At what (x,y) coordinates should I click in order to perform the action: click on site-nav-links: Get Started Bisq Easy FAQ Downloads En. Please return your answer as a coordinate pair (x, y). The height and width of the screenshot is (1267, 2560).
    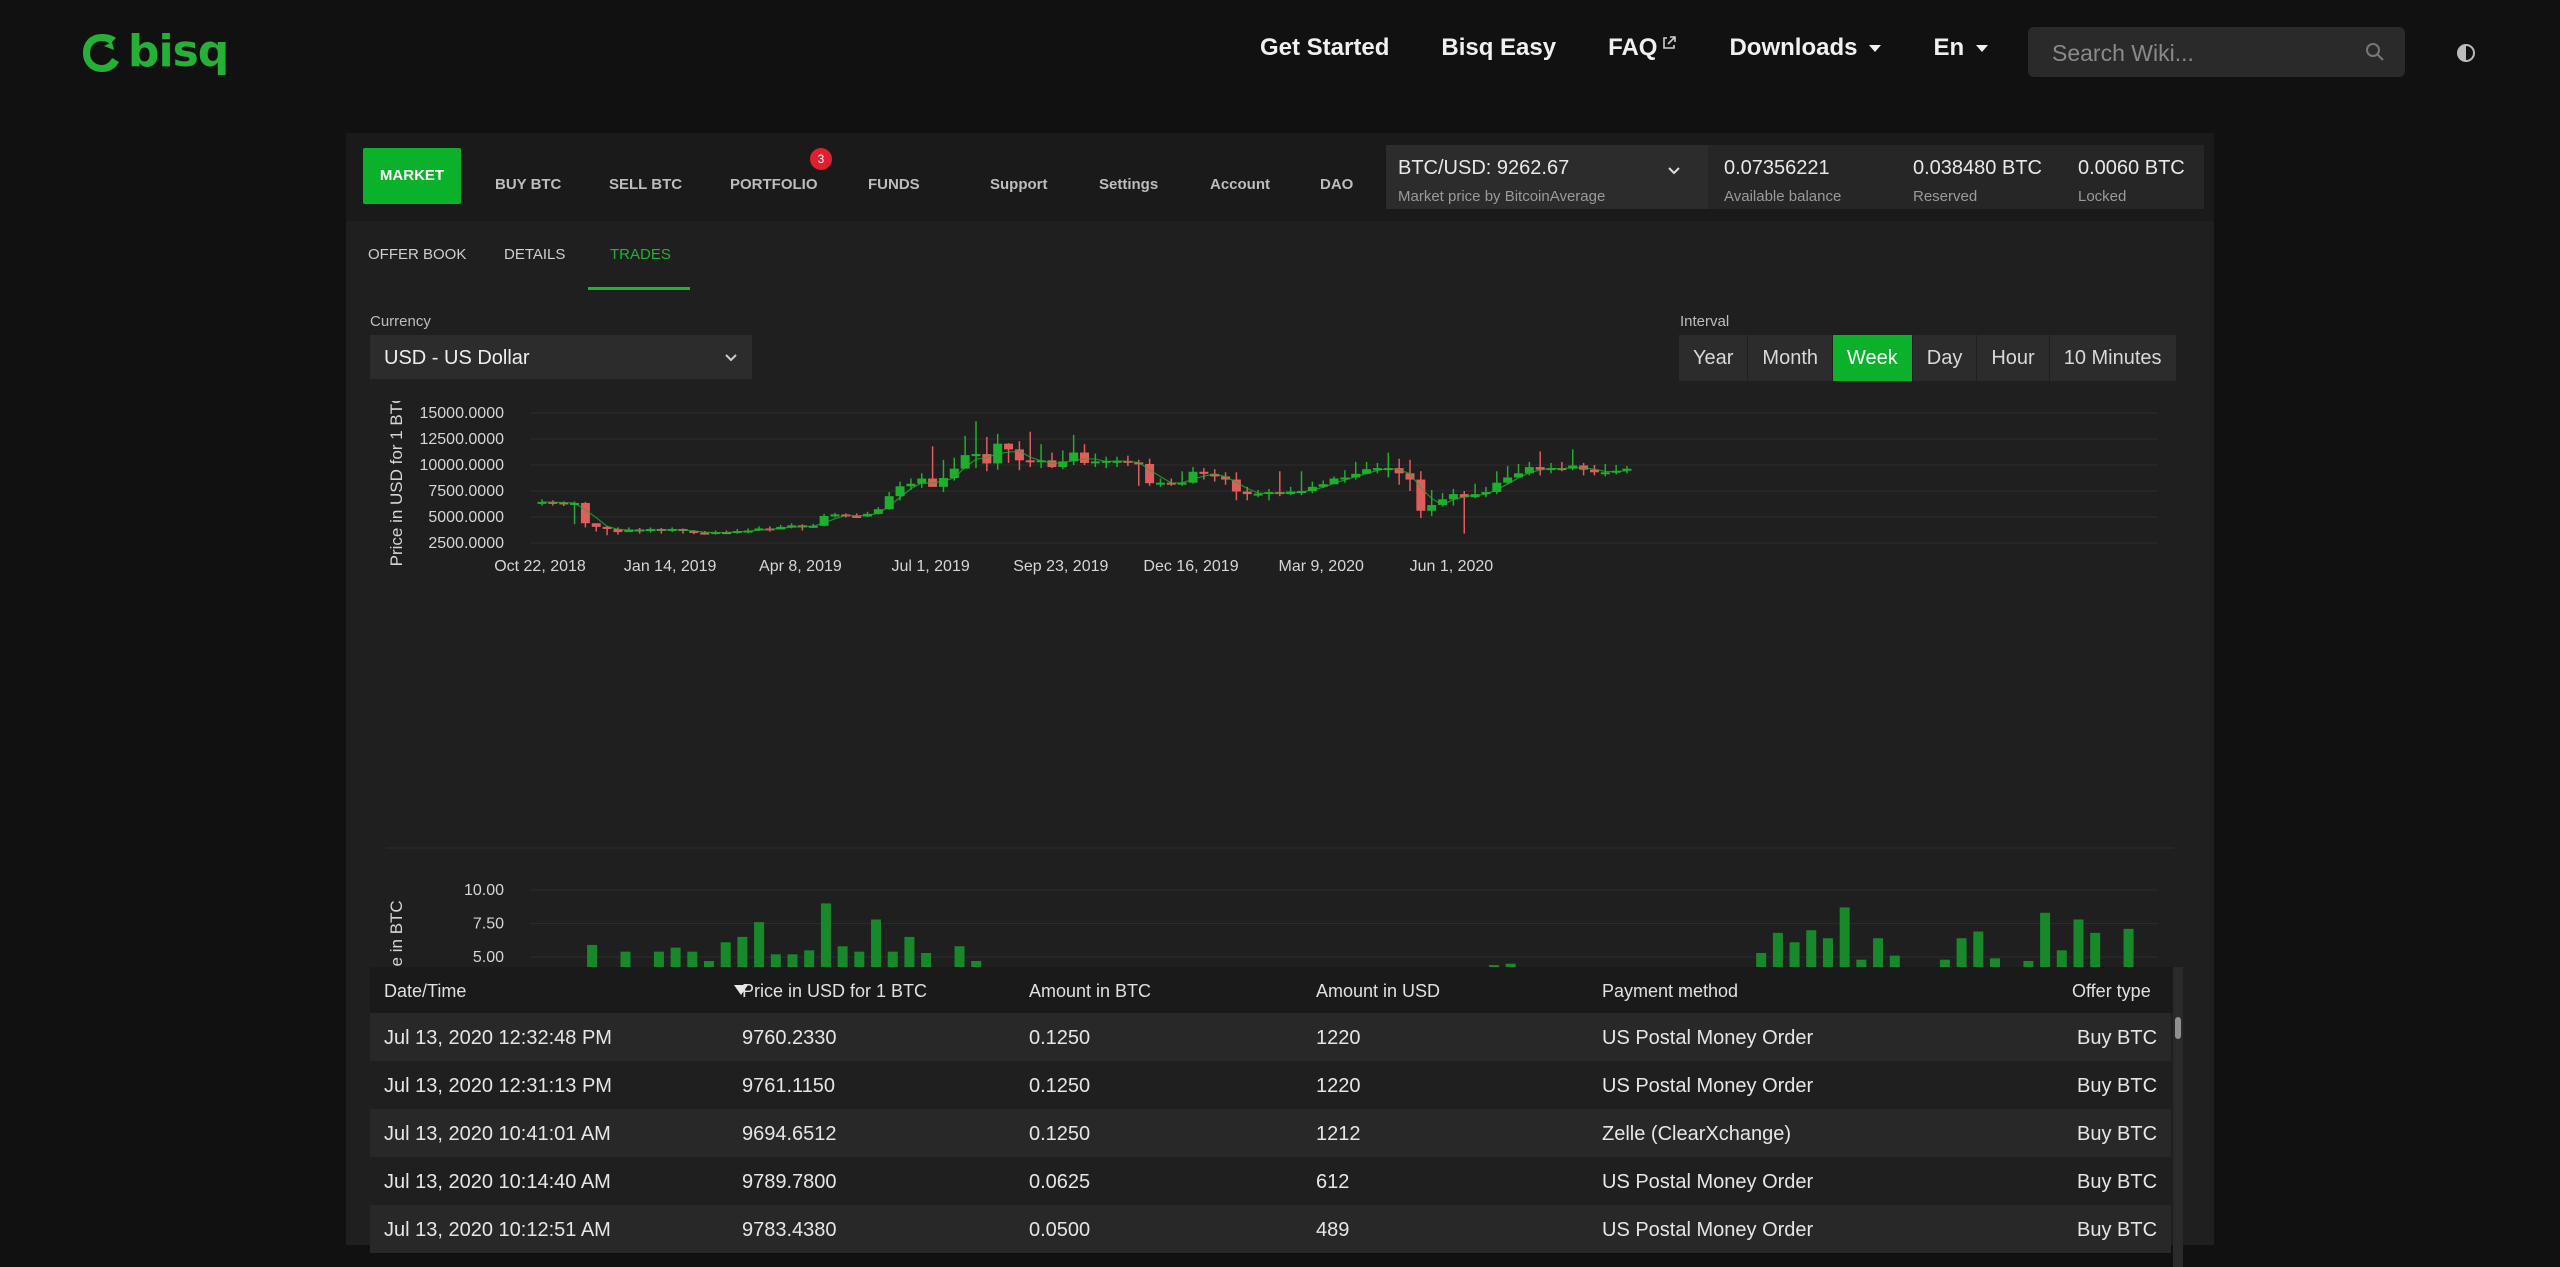
    Looking at the image, I should click on (1650, 48).